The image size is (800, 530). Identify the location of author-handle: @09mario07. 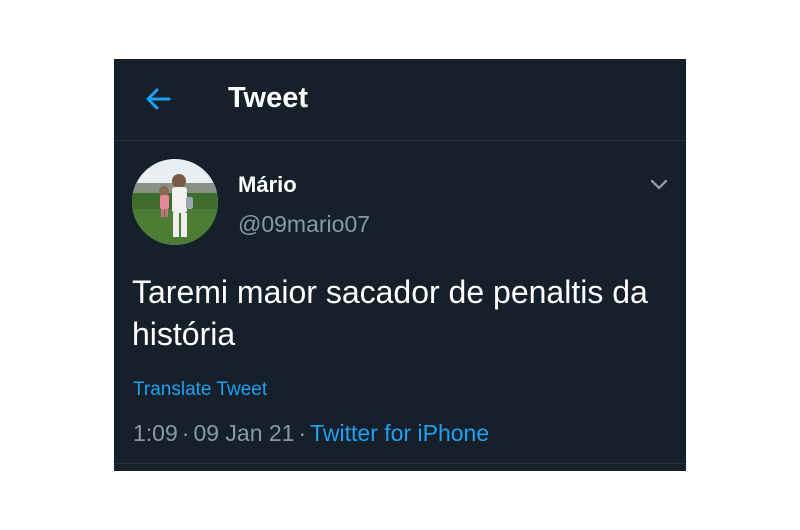
(304, 224).